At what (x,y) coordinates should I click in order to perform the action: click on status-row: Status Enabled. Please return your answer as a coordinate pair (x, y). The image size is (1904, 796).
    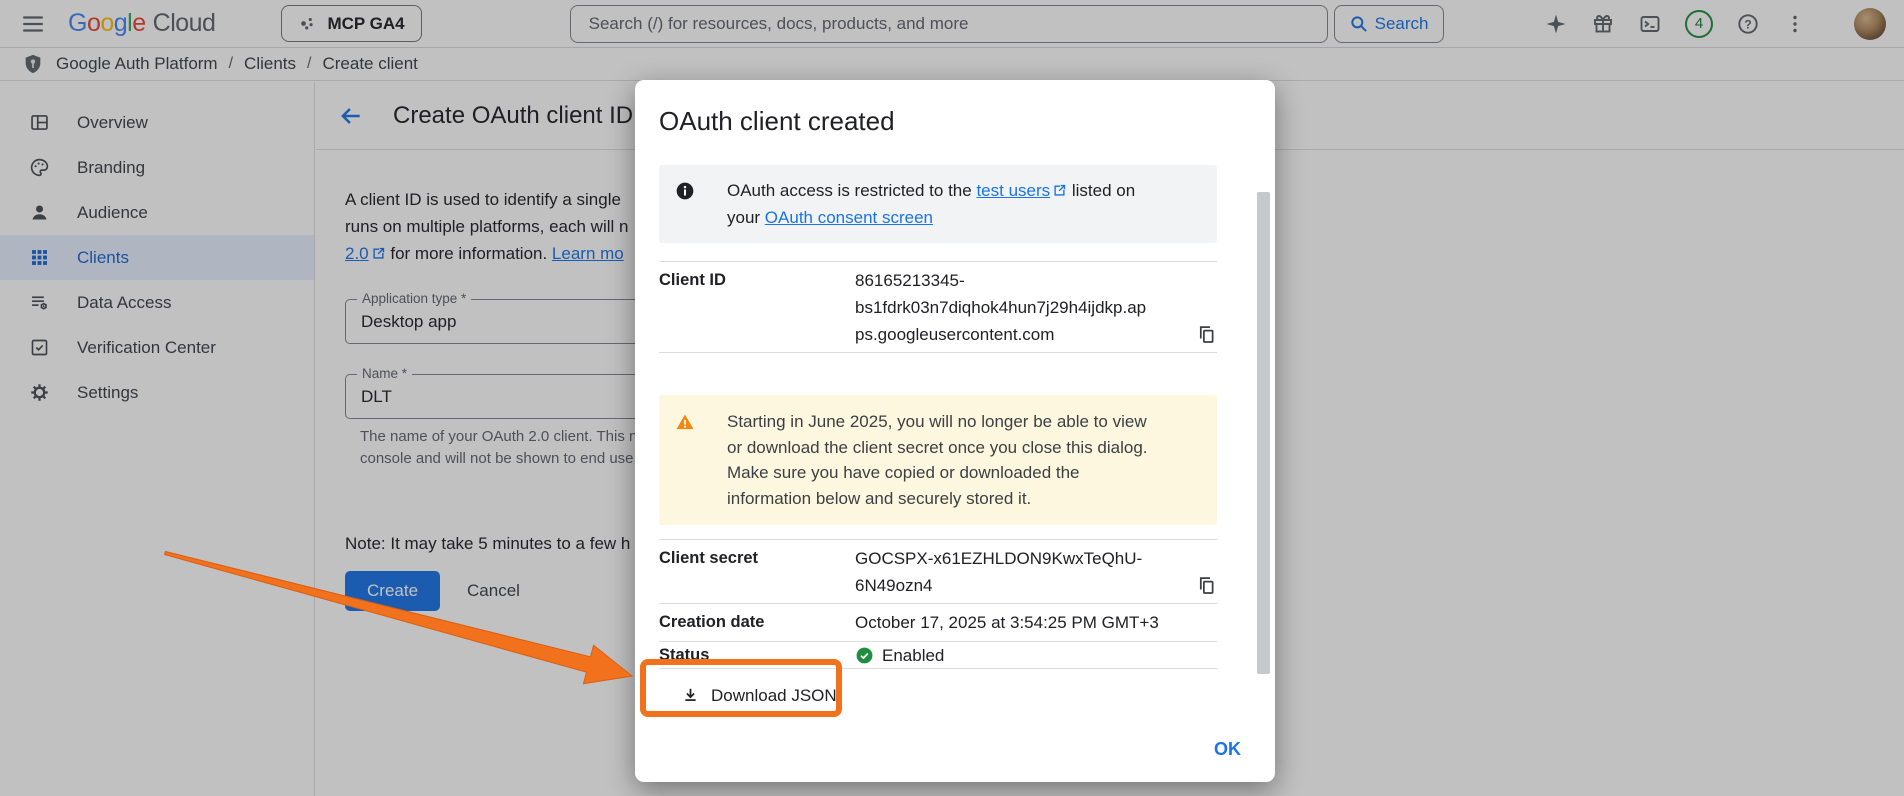
    Looking at the image, I should click on (938, 654).